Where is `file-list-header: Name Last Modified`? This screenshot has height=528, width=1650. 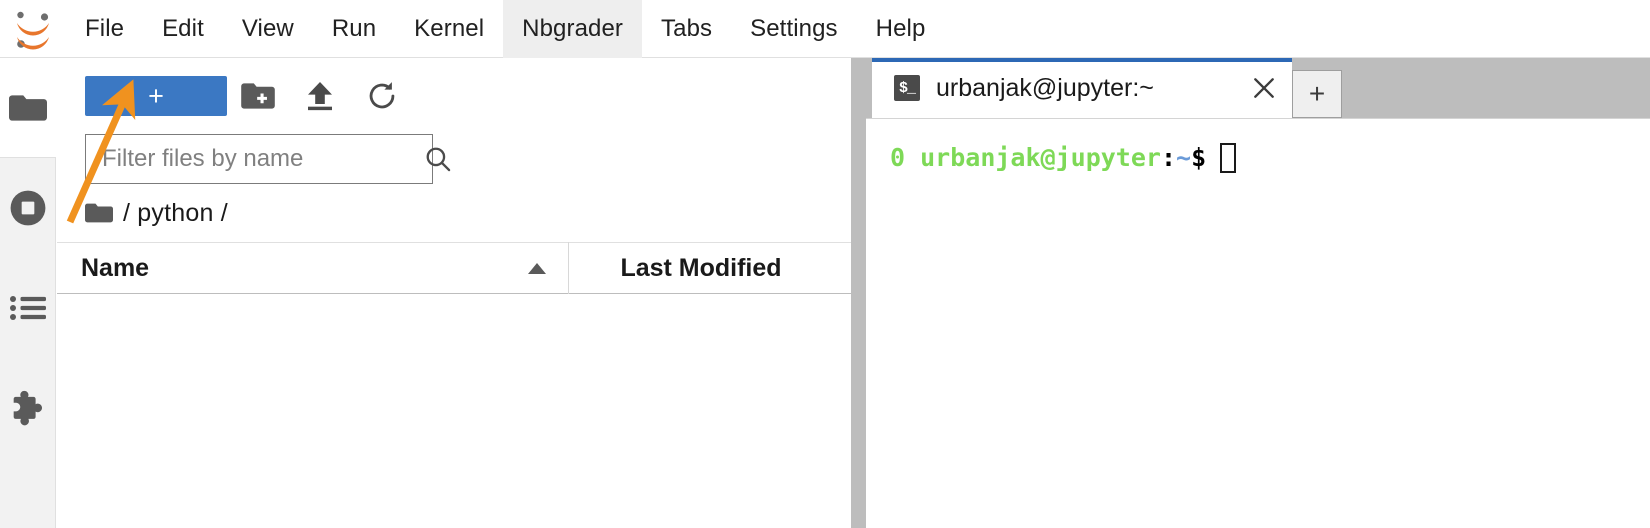 file-list-header: Name Last Modified is located at coordinates (454, 268).